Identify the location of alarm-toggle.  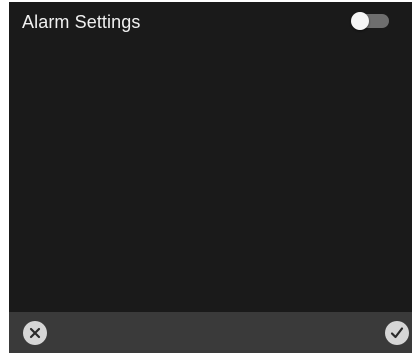
(370, 21).